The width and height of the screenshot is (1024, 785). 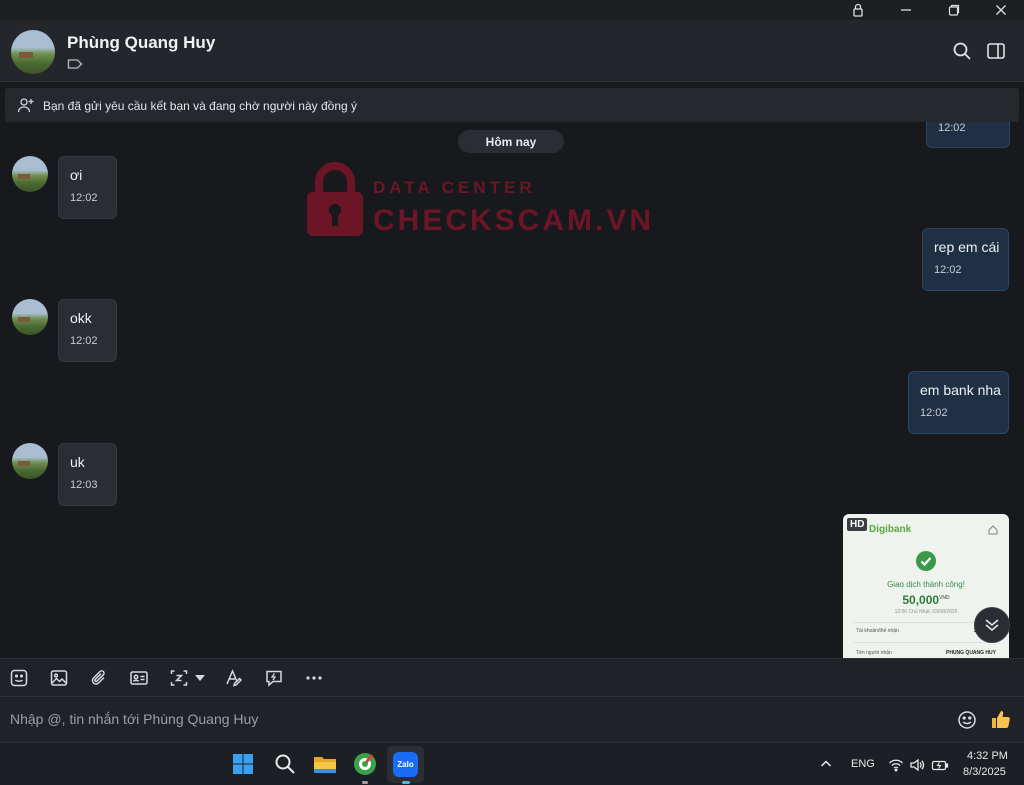 What do you see at coordinates (81, 318) in the screenshot?
I see `message-text: okk` at bounding box center [81, 318].